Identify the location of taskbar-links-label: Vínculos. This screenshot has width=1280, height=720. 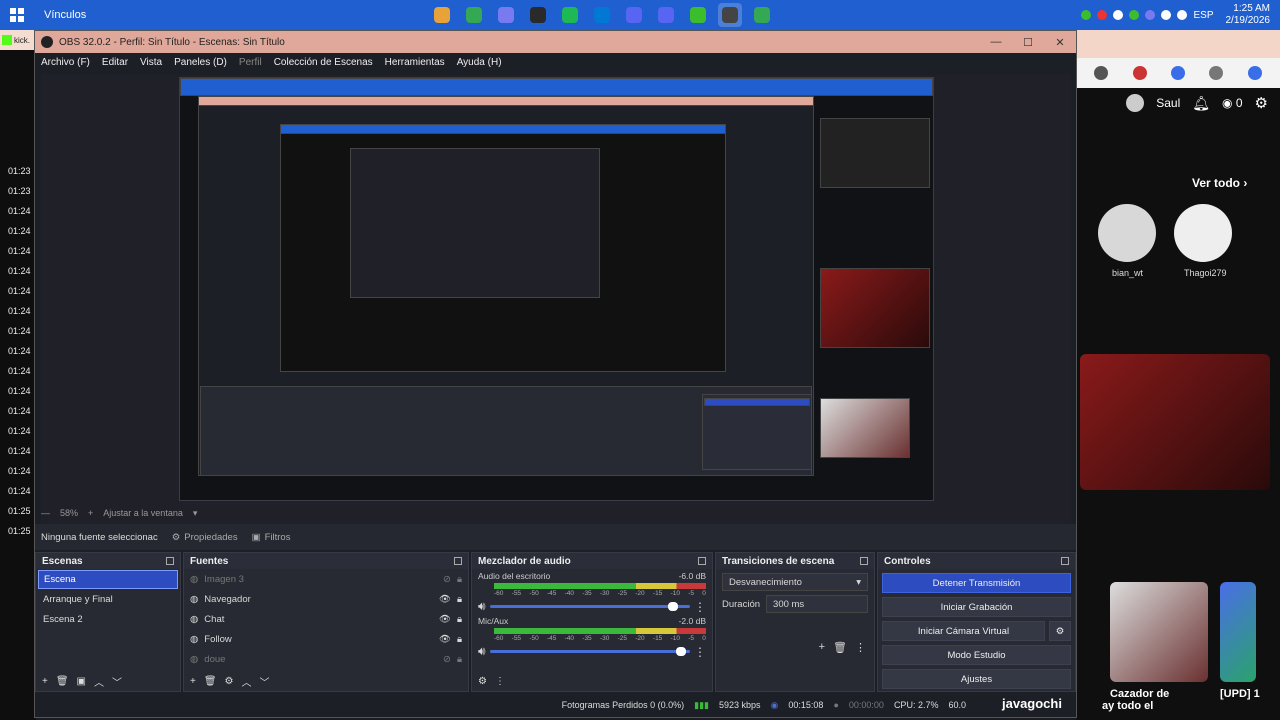
(65, 15).